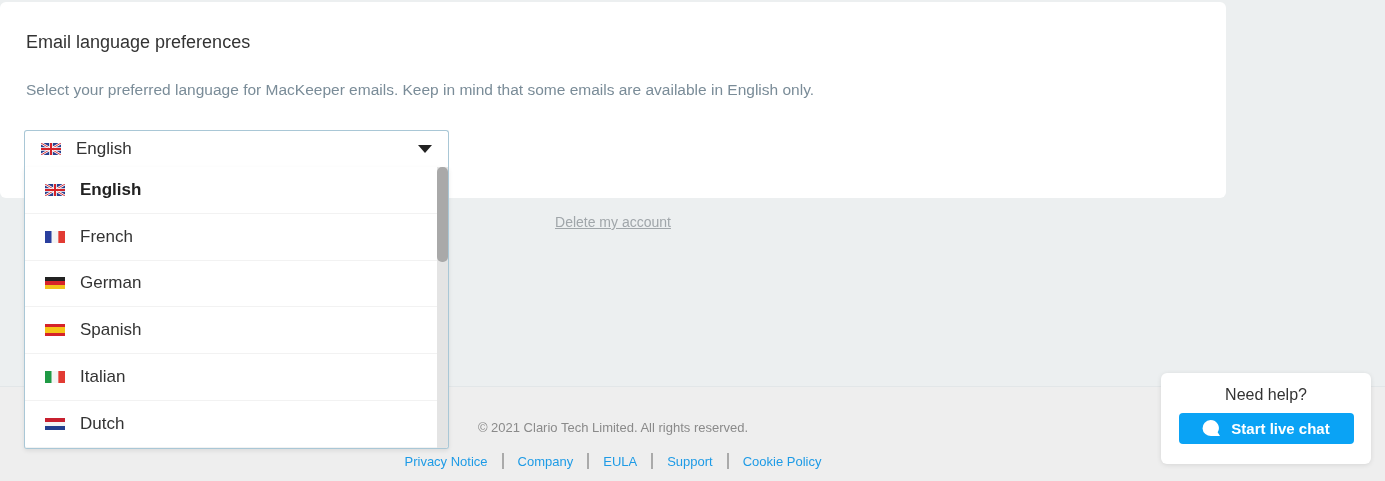 This screenshot has height=481, width=1385. What do you see at coordinates (231, 424) in the screenshot?
I see `language-option: Dutch` at bounding box center [231, 424].